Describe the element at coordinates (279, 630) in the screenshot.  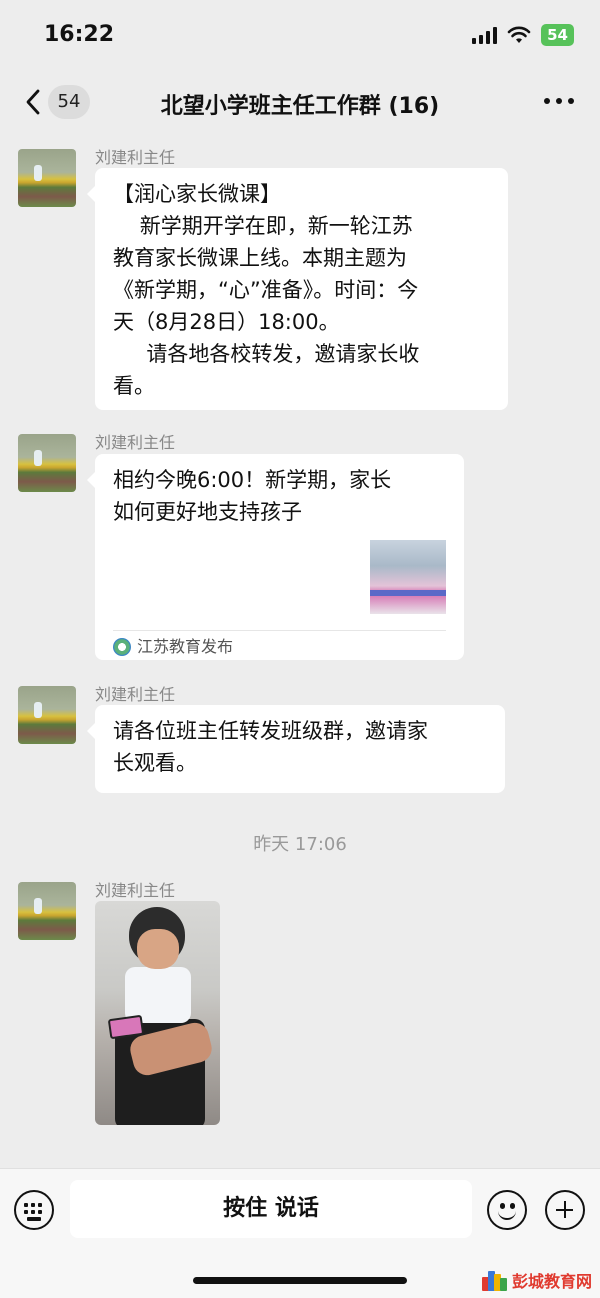
I see `card-divider` at that location.